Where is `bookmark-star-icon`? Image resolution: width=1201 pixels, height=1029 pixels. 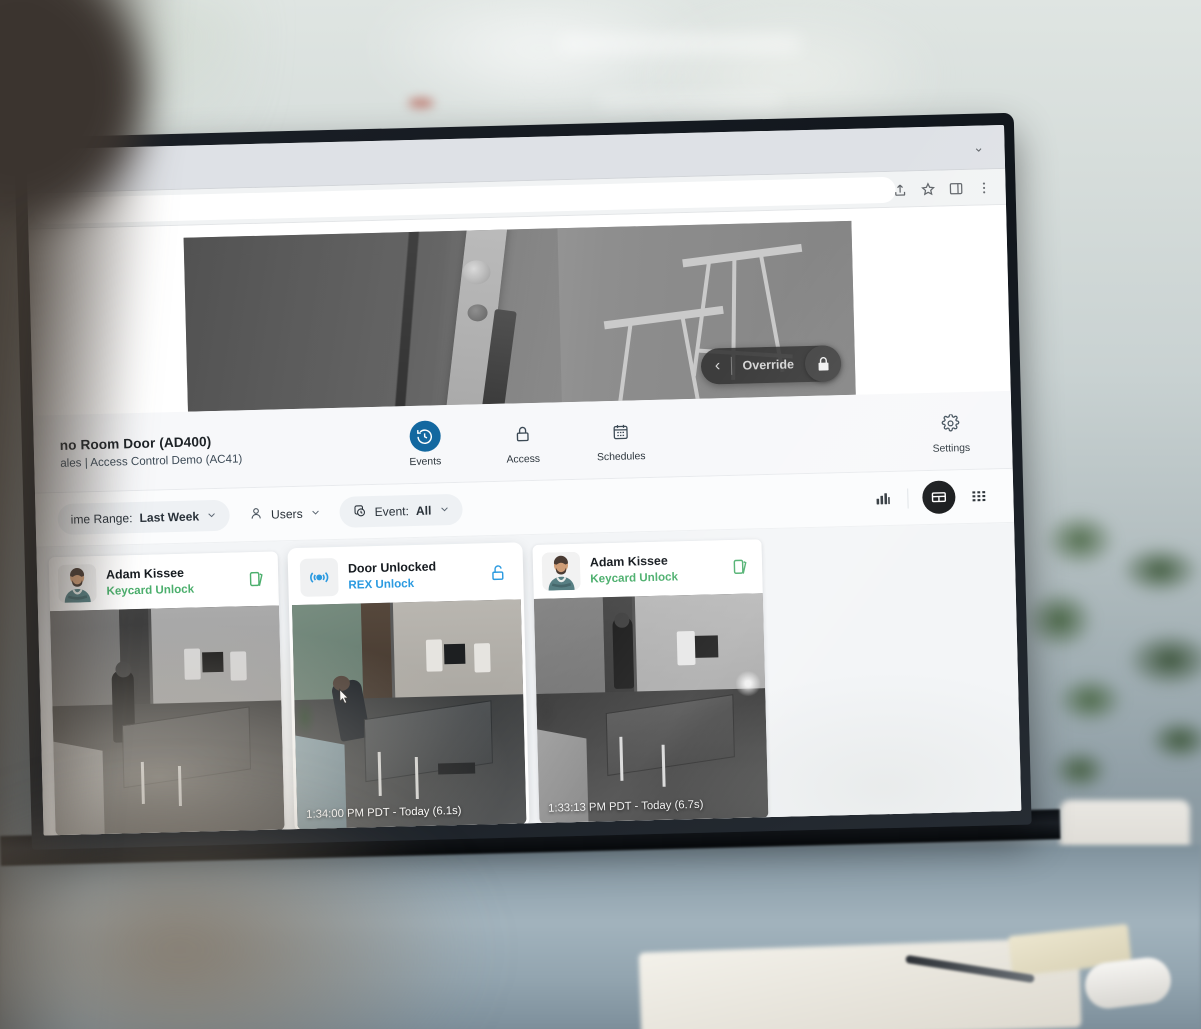 bookmark-star-icon is located at coordinates (927, 188).